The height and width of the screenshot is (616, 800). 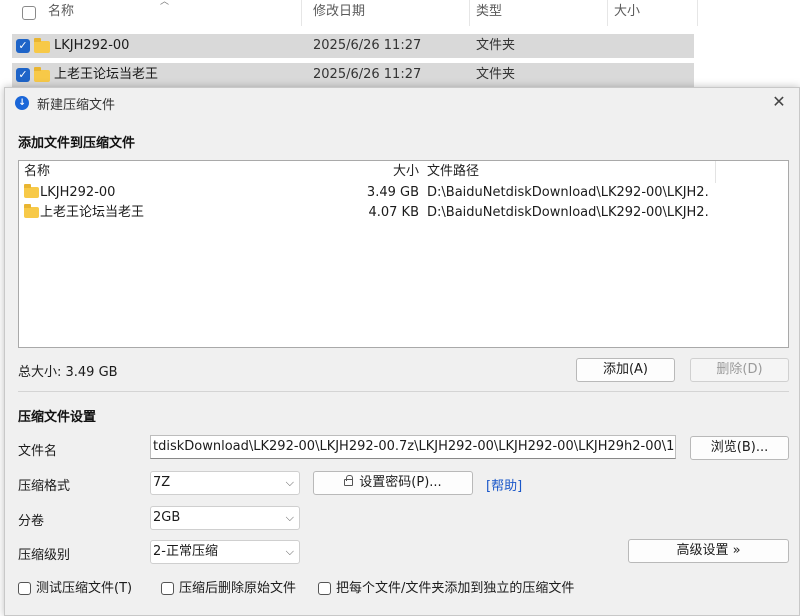 What do you see at coordinates (739, 370) in the screenshot?
I see `delete-button: 删除(D)` at bounding box center [739, 370].